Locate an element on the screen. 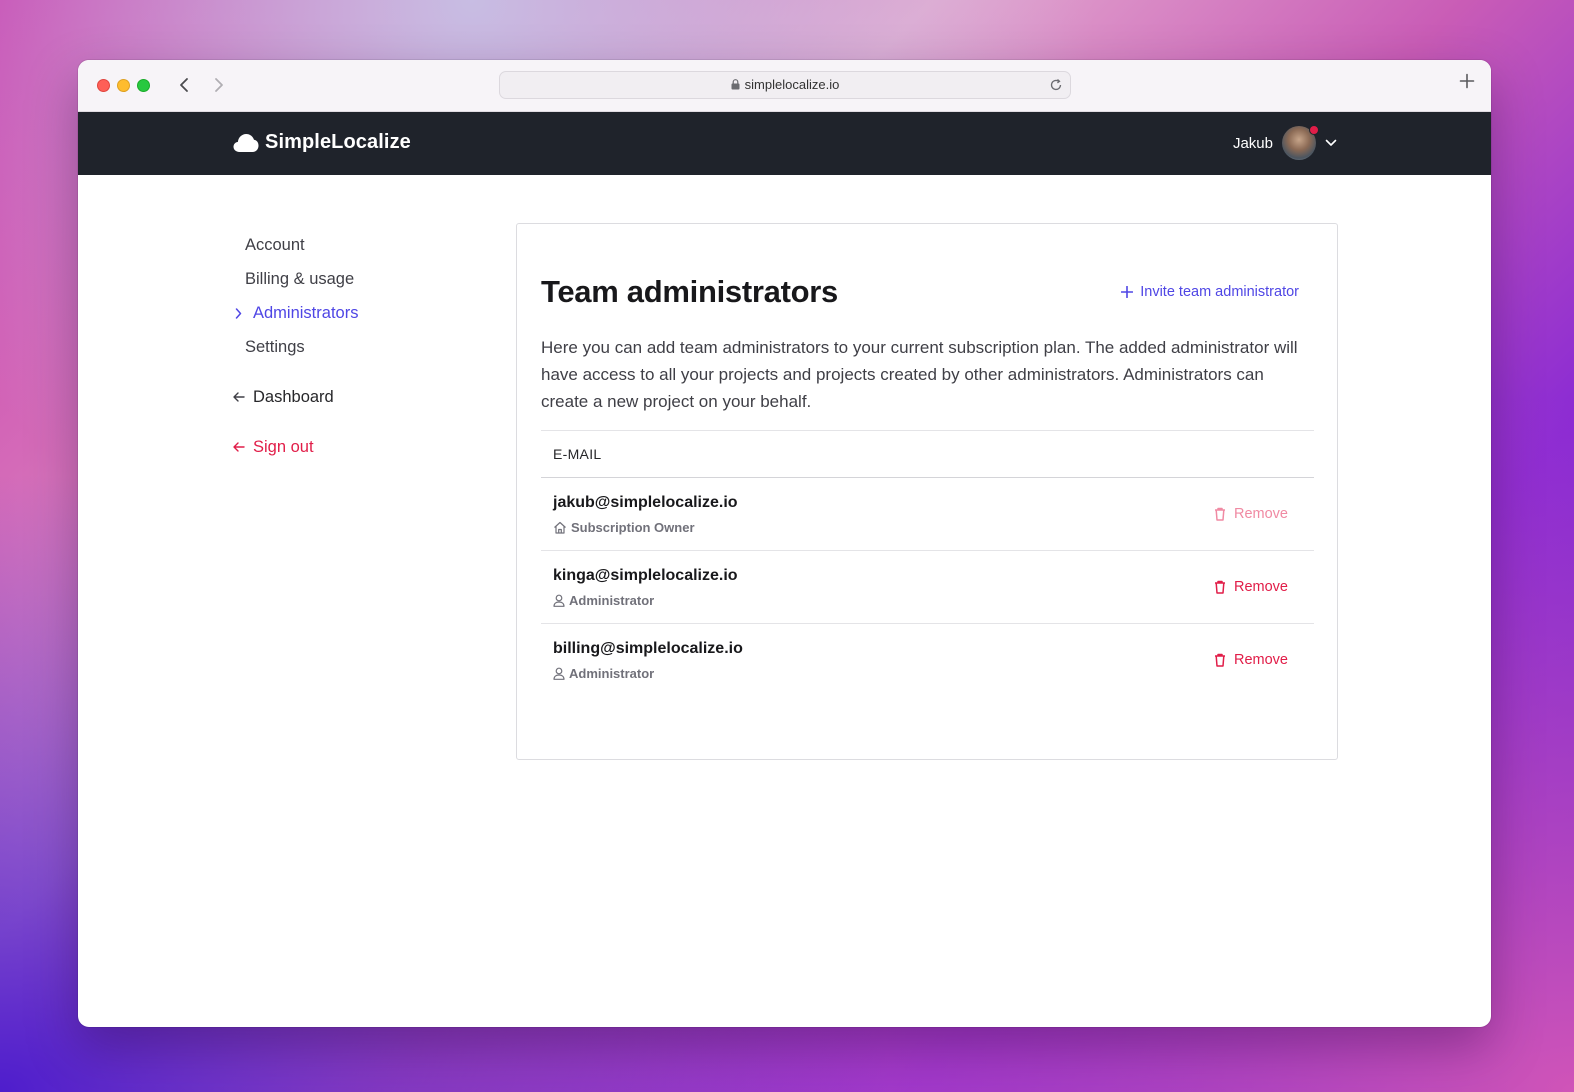  close-window-button is located at coordinates (103, 85).